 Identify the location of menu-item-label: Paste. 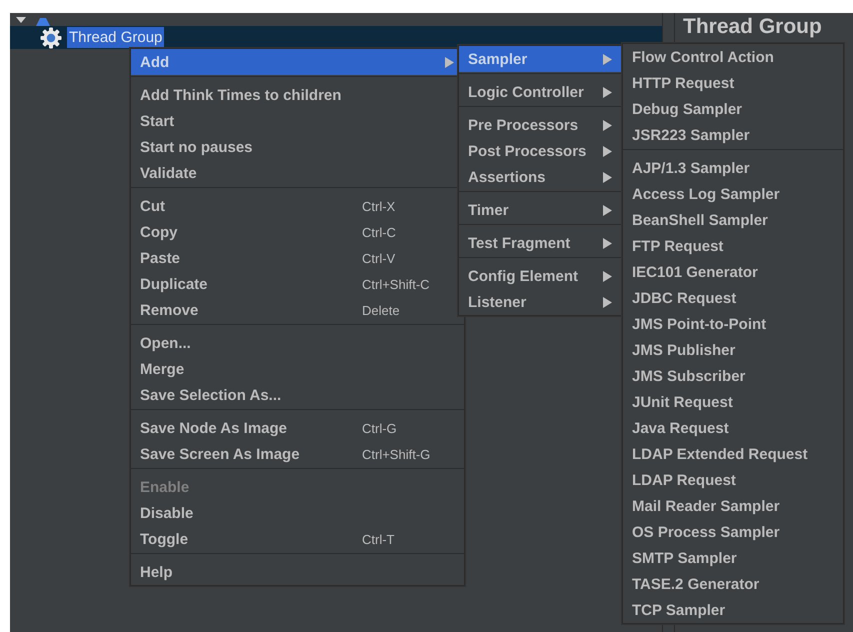
(160, 258).